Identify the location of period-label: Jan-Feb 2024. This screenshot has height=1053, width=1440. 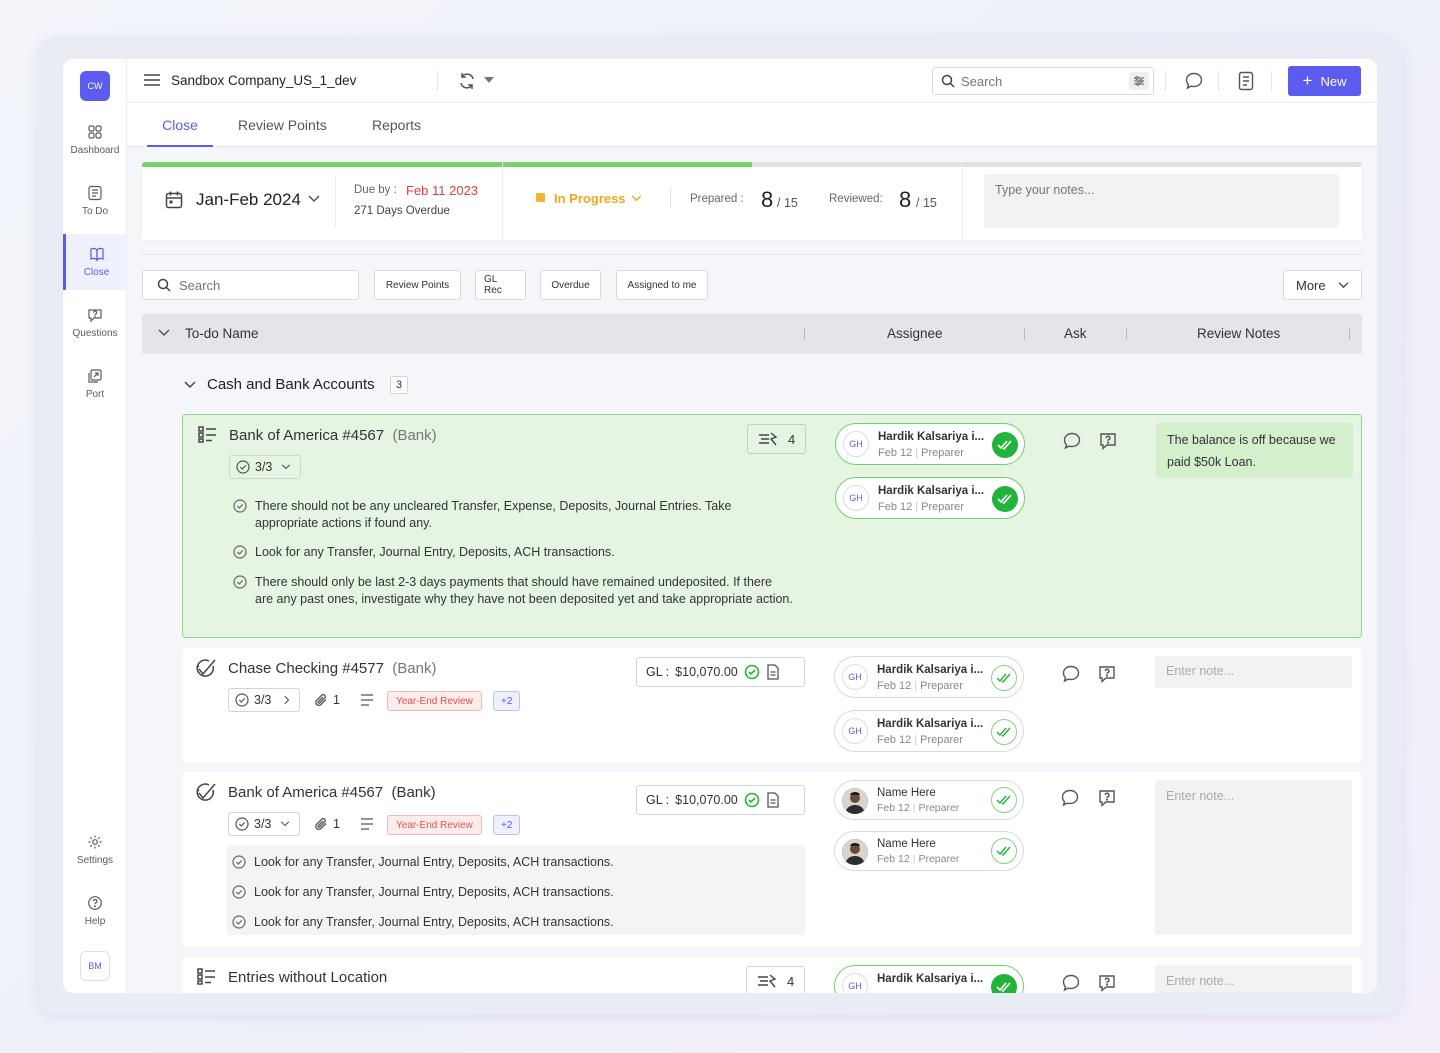
(248, 200).